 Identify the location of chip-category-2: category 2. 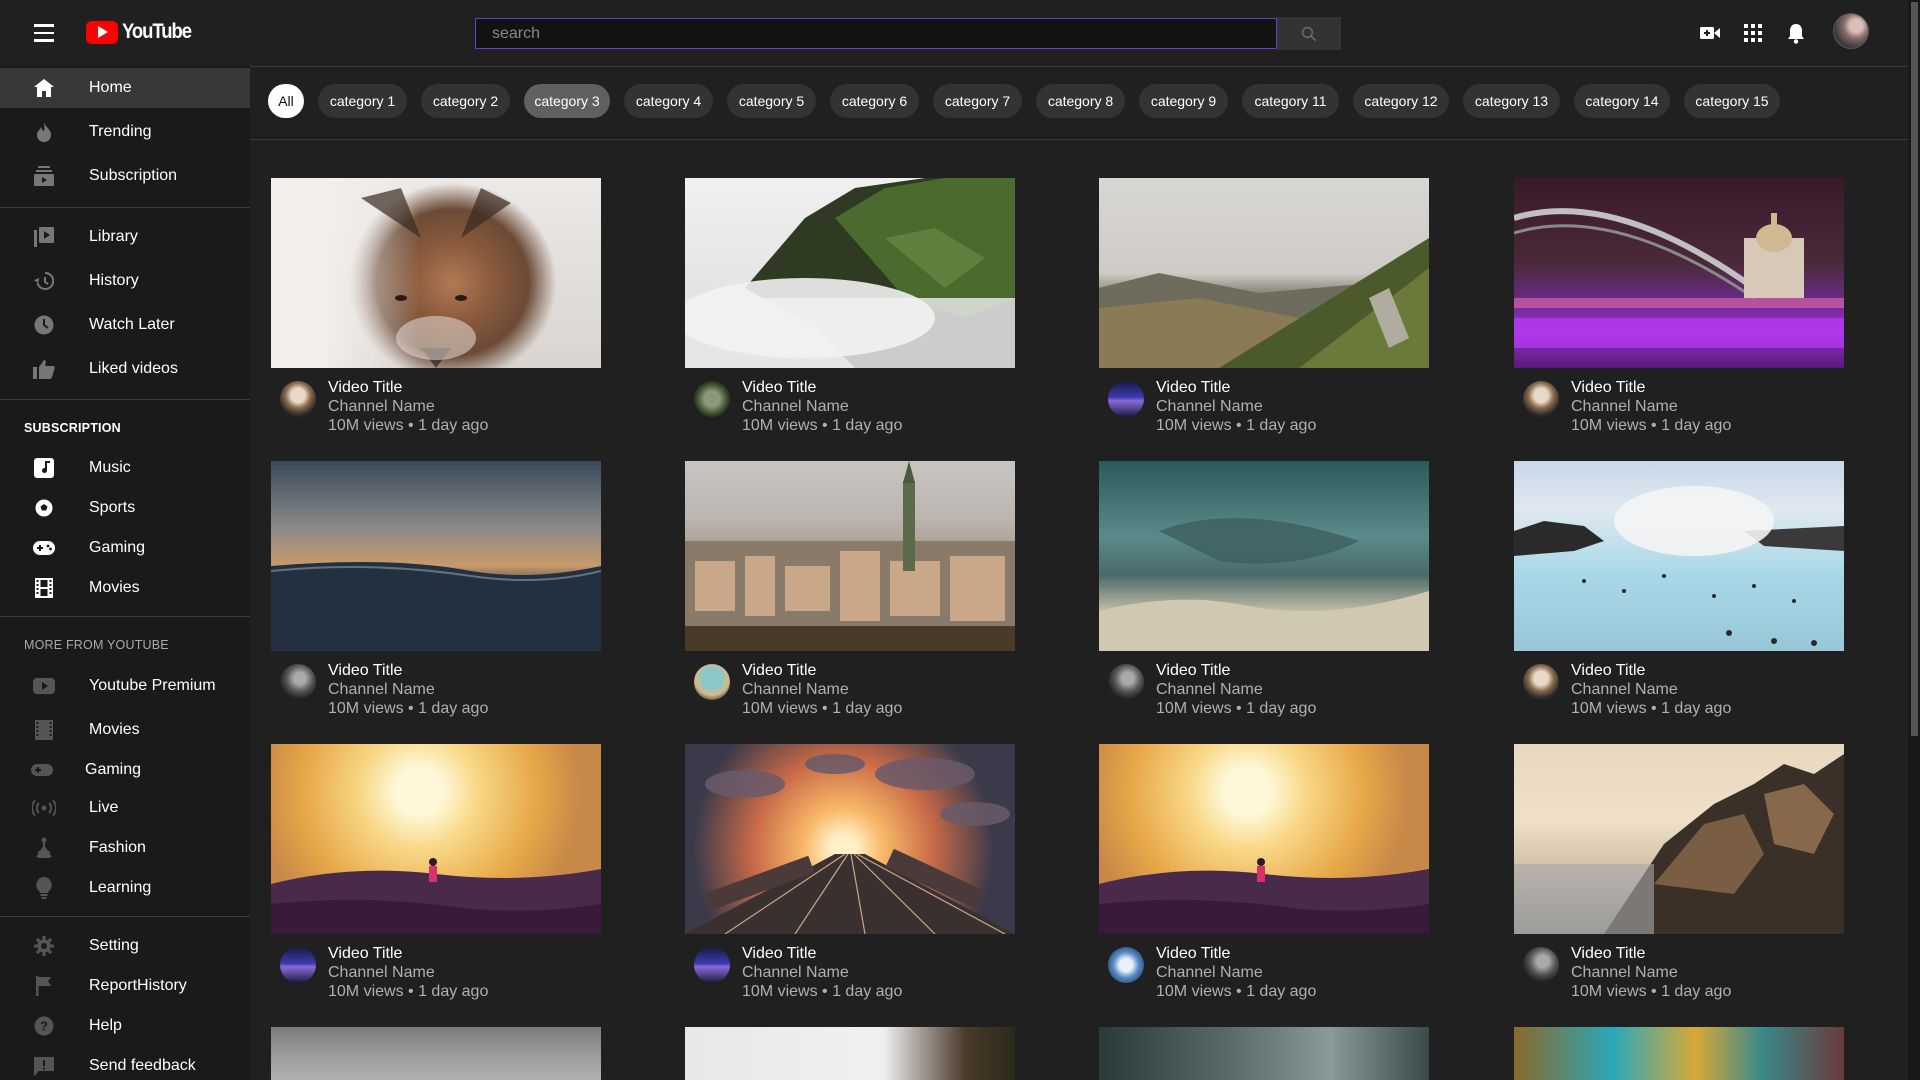
(465, 101).